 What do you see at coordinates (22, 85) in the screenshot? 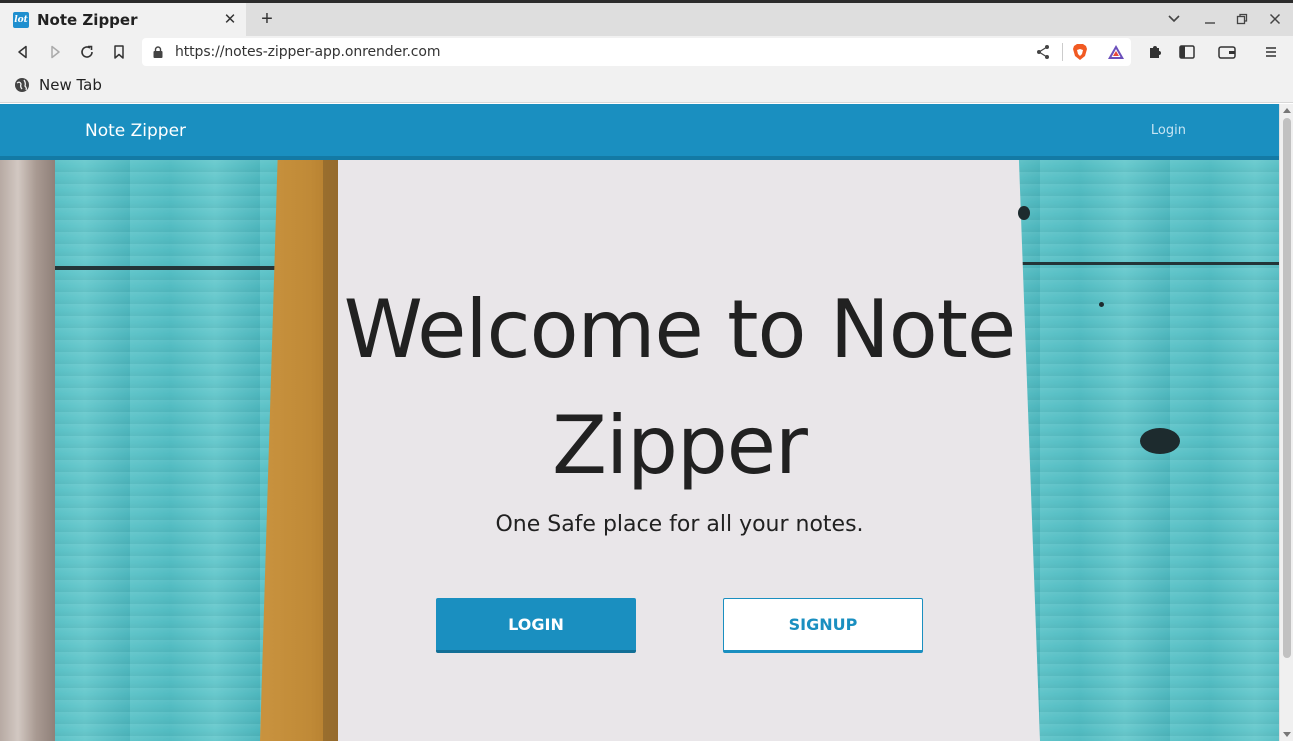
I see `globe-icon` at bounding box center [22, 85].